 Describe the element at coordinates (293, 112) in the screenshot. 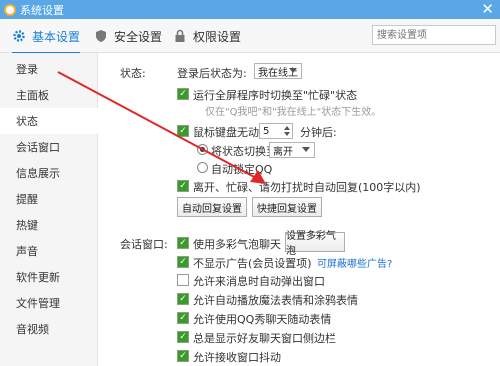

I see `fullscreen-busy-note: 仅在"Q我吧"和"我在线上"状态下生效。` at that location.